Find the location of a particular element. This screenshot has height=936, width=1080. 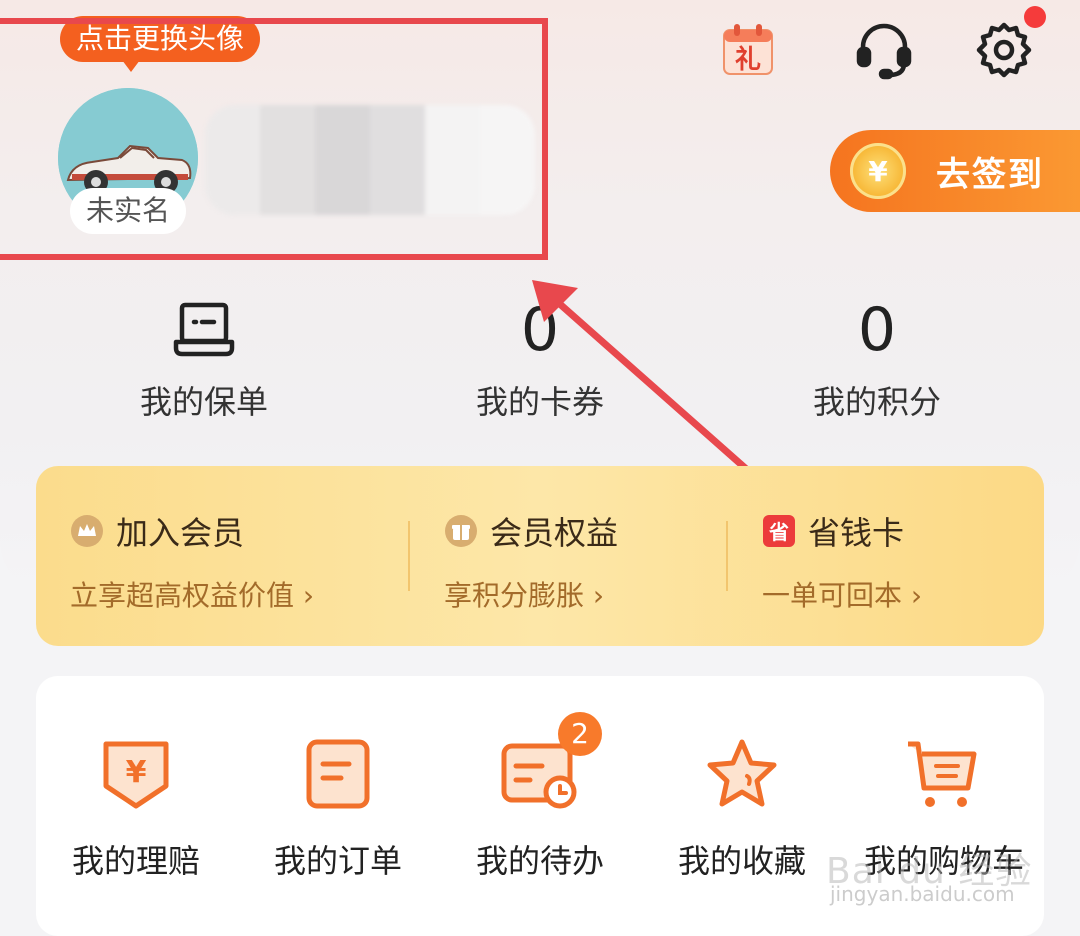

avatar-highlight-box is located at coordinates (274, 139).